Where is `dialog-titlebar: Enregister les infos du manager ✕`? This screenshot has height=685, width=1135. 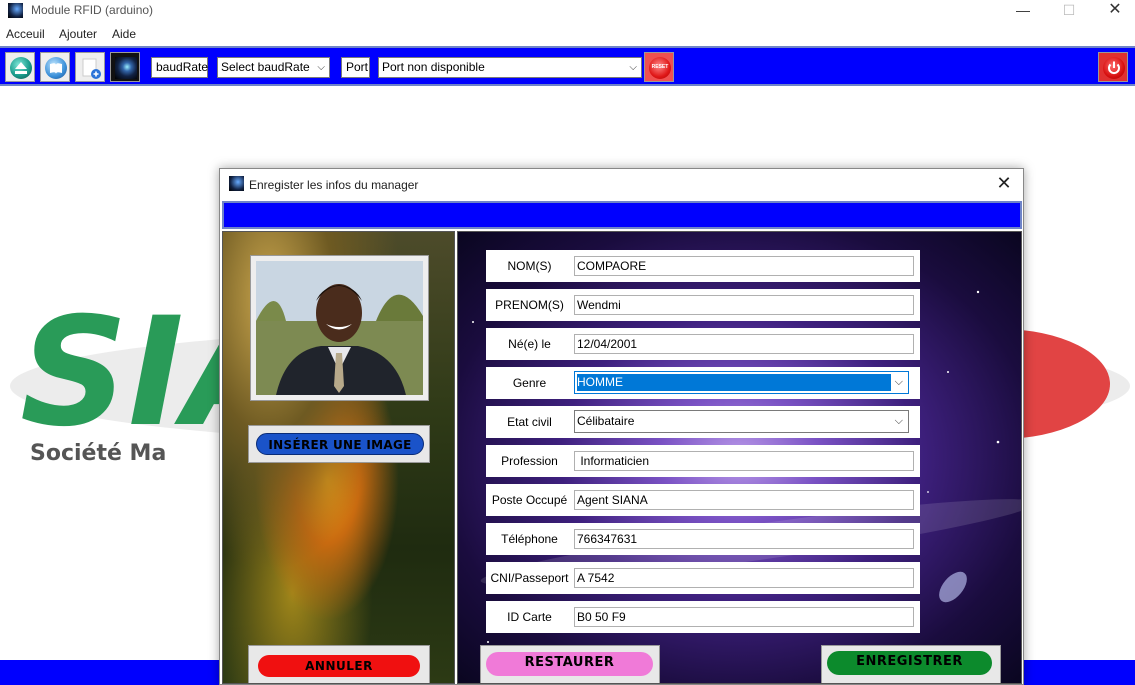 dialog-titlebar: Enregister les infos du manager ✕ is located at coordinates (621, 184).